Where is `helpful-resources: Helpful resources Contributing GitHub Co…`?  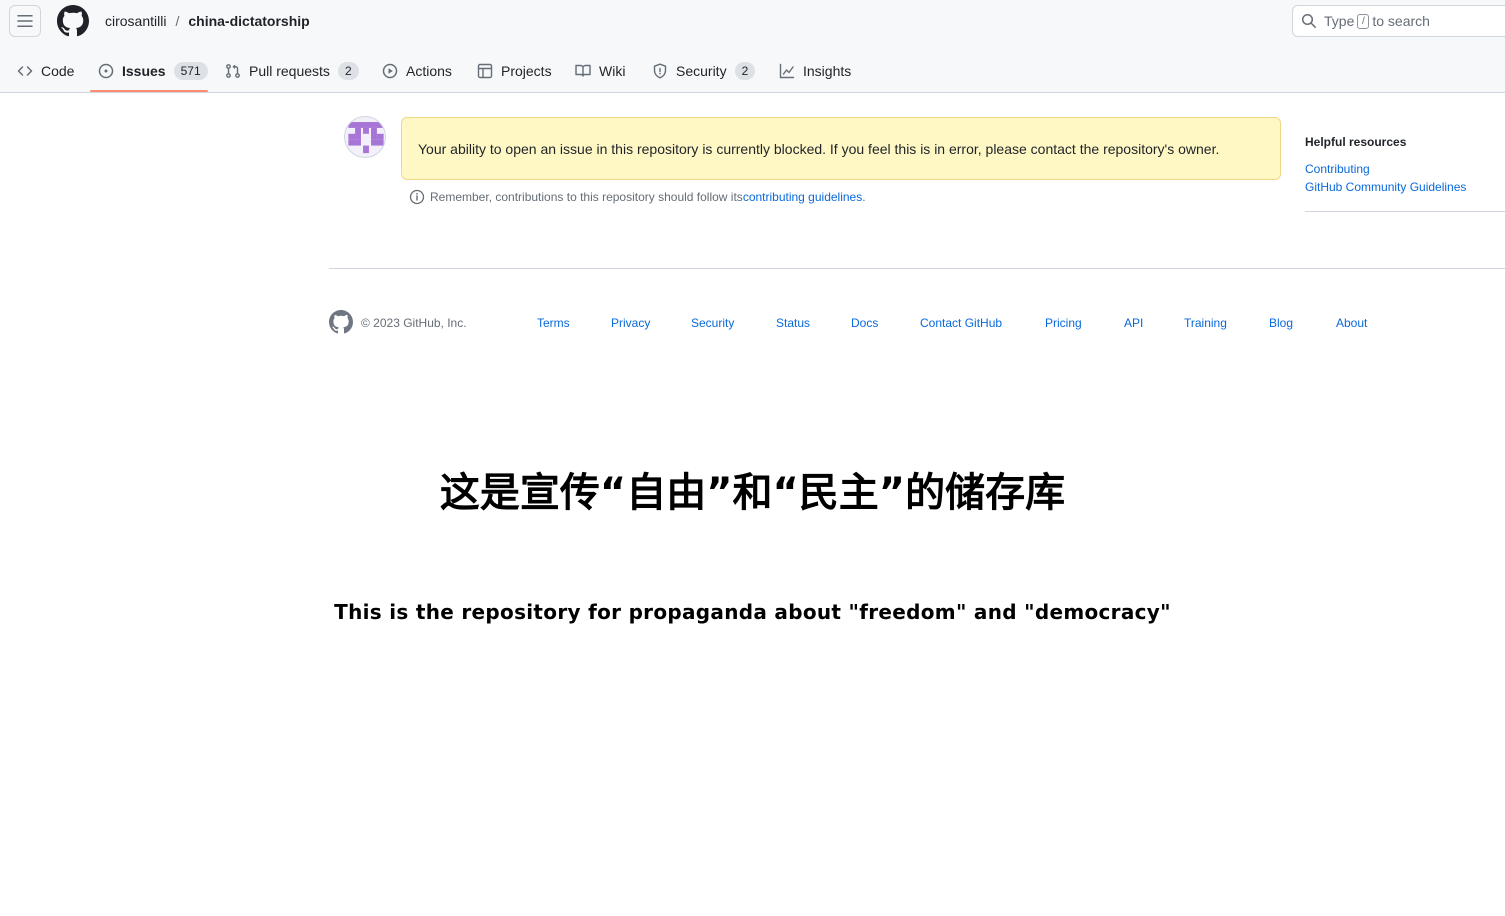 helpful-resources: Helpful resources Contributing GitHub Co… is located at coordinates (1405, 165).